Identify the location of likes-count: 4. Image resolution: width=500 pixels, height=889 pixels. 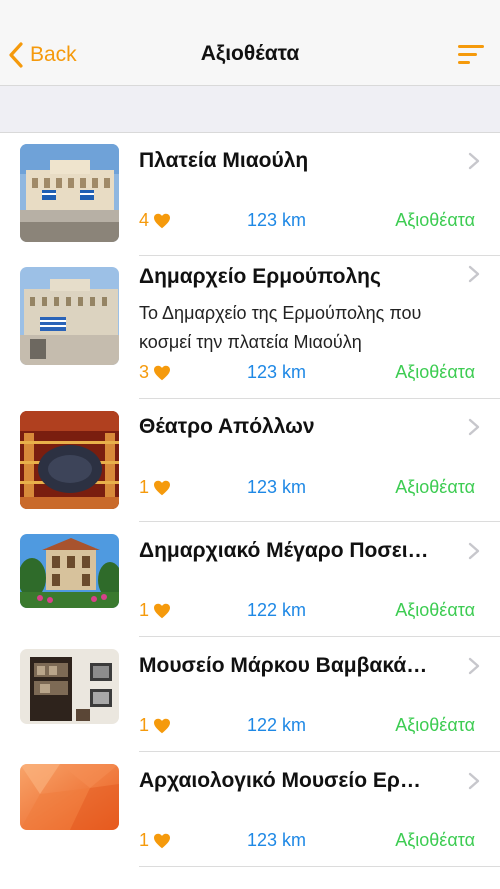
(155, 220).